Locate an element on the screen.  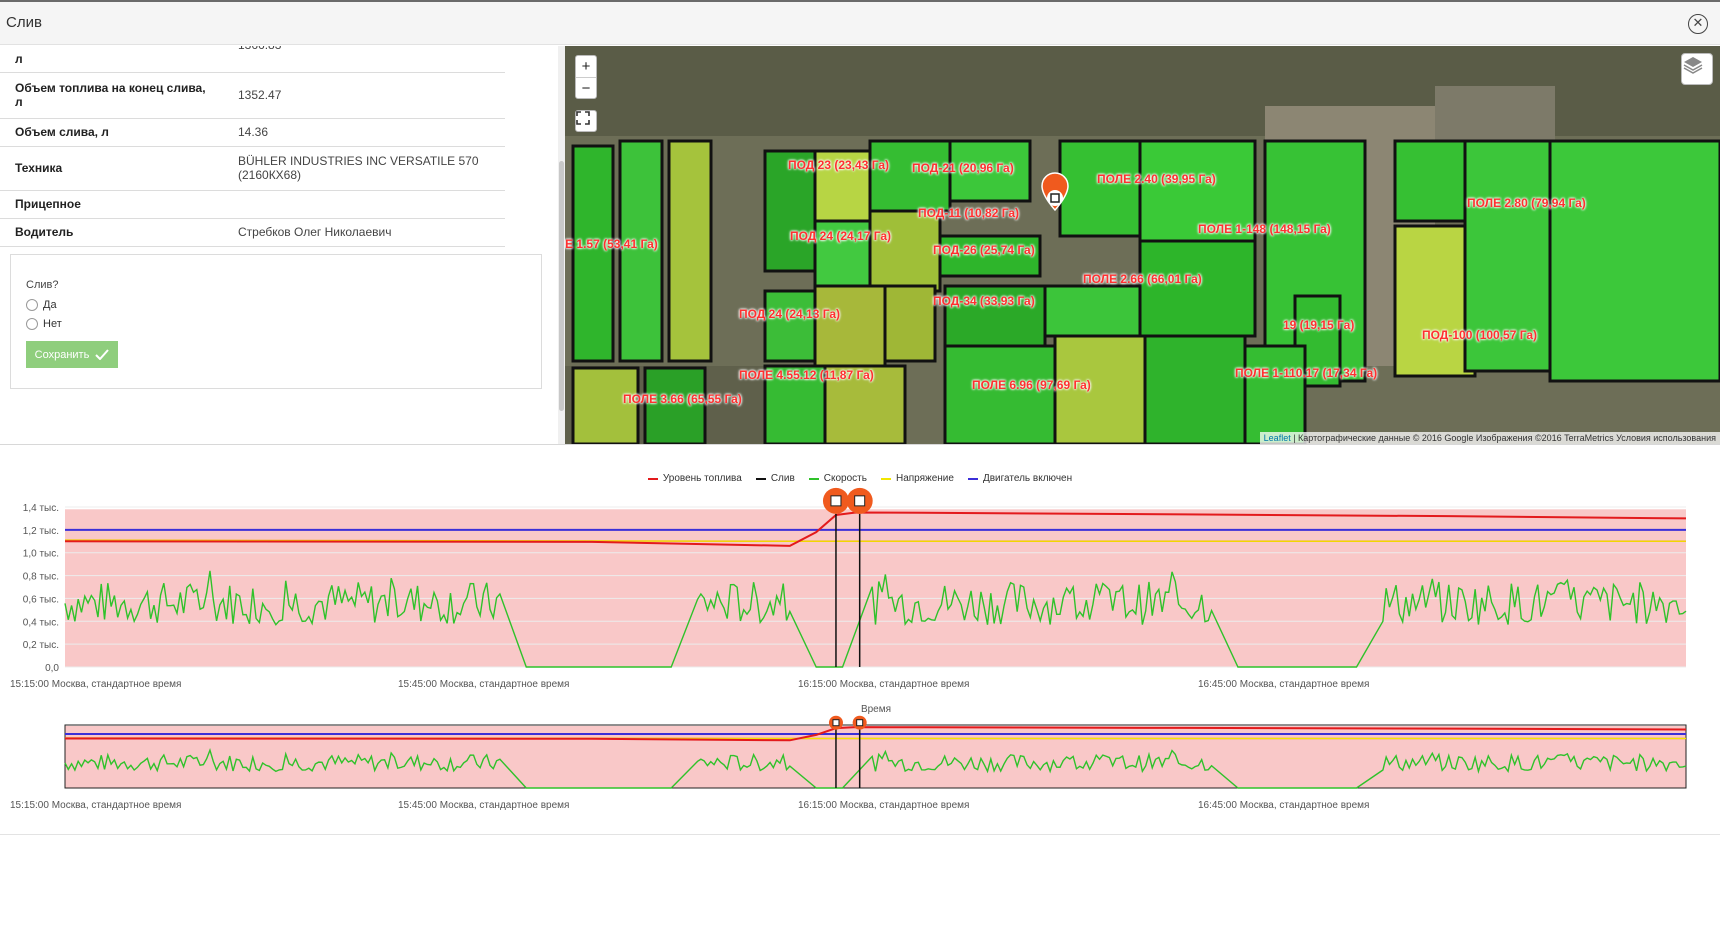
row-value: 1352.47 is located at coordinates (364, 95).